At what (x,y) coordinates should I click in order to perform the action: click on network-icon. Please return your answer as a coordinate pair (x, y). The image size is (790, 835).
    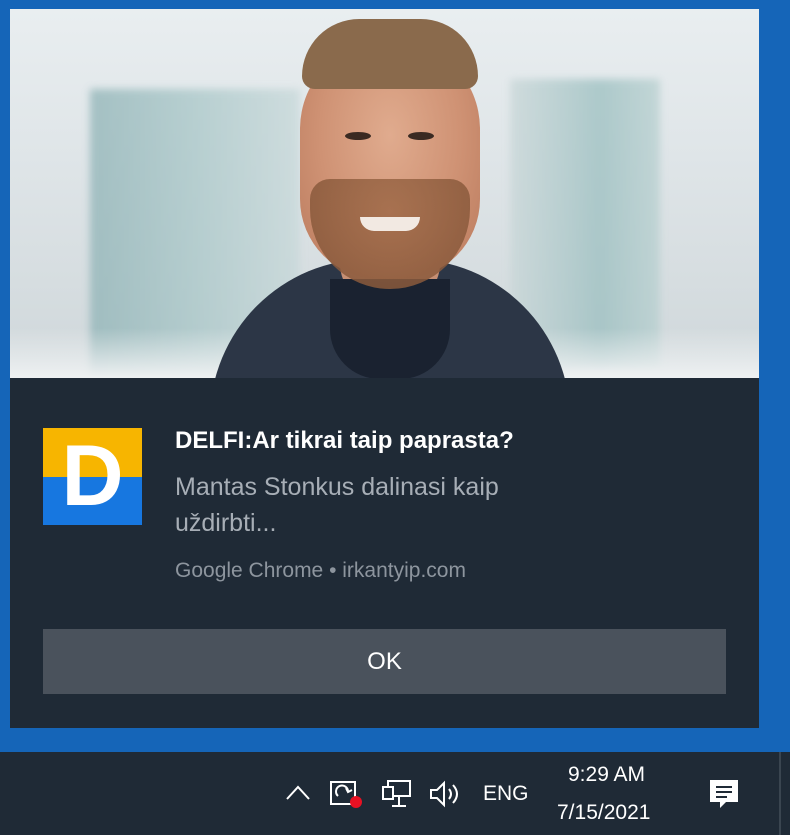
    Looking at the image, I should click on (397, 794).